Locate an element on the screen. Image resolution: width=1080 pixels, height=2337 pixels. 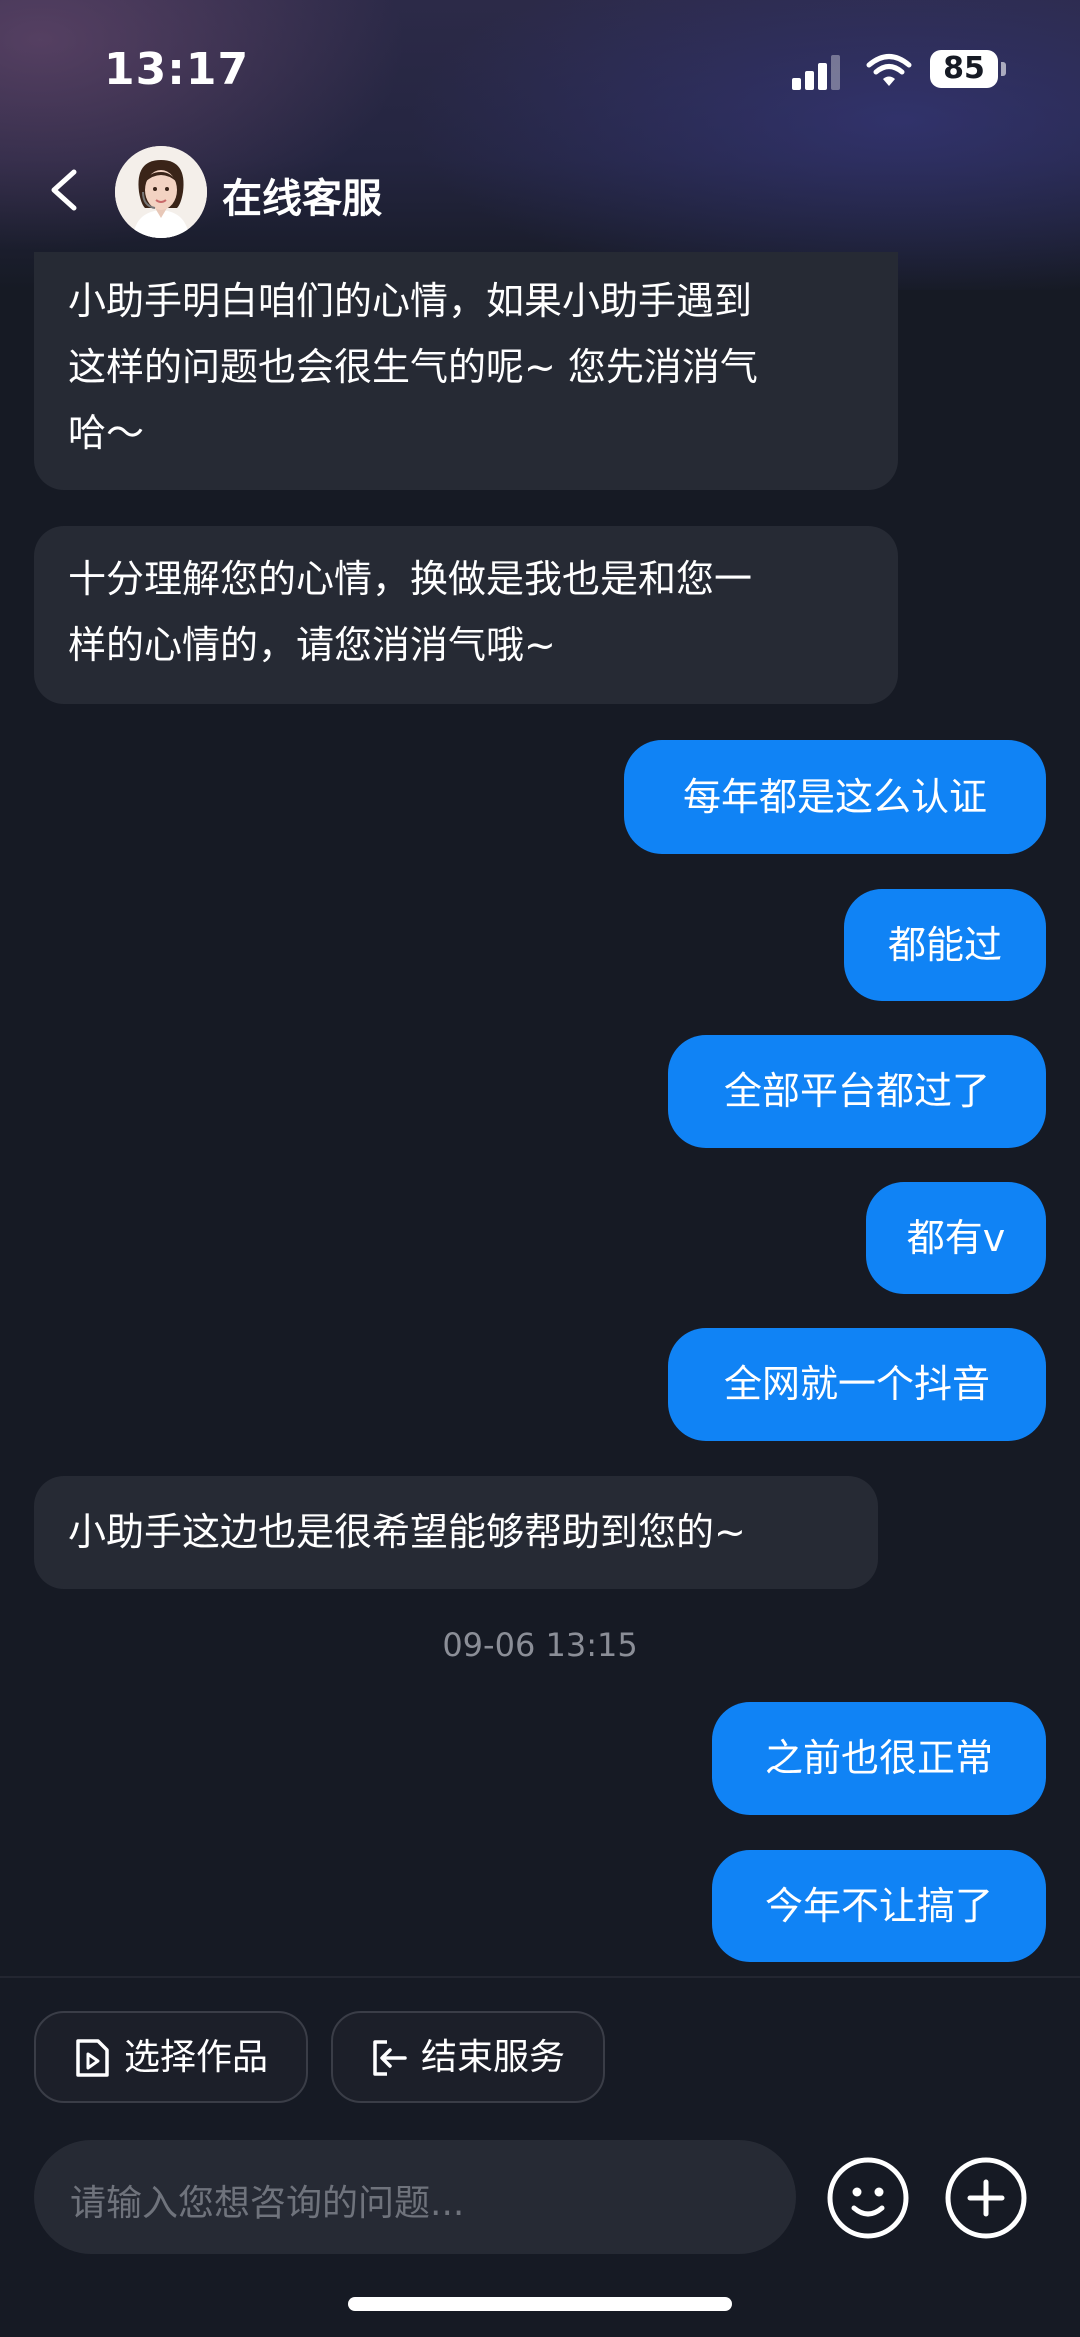
message-text: 小助手明白咱们的心情，如果小助手遇到 is located at coordinates (410, 301).